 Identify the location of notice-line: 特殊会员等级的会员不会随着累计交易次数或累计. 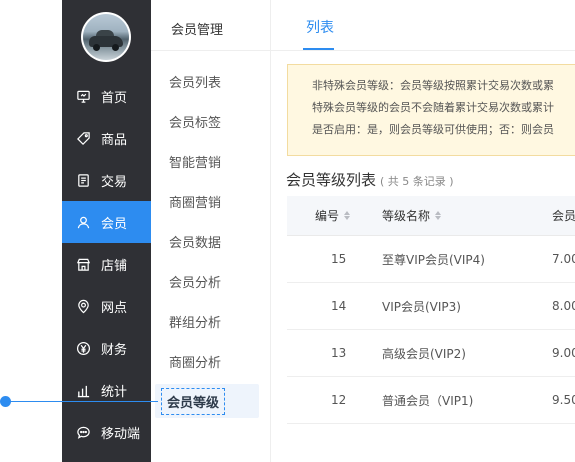
(433, 107).